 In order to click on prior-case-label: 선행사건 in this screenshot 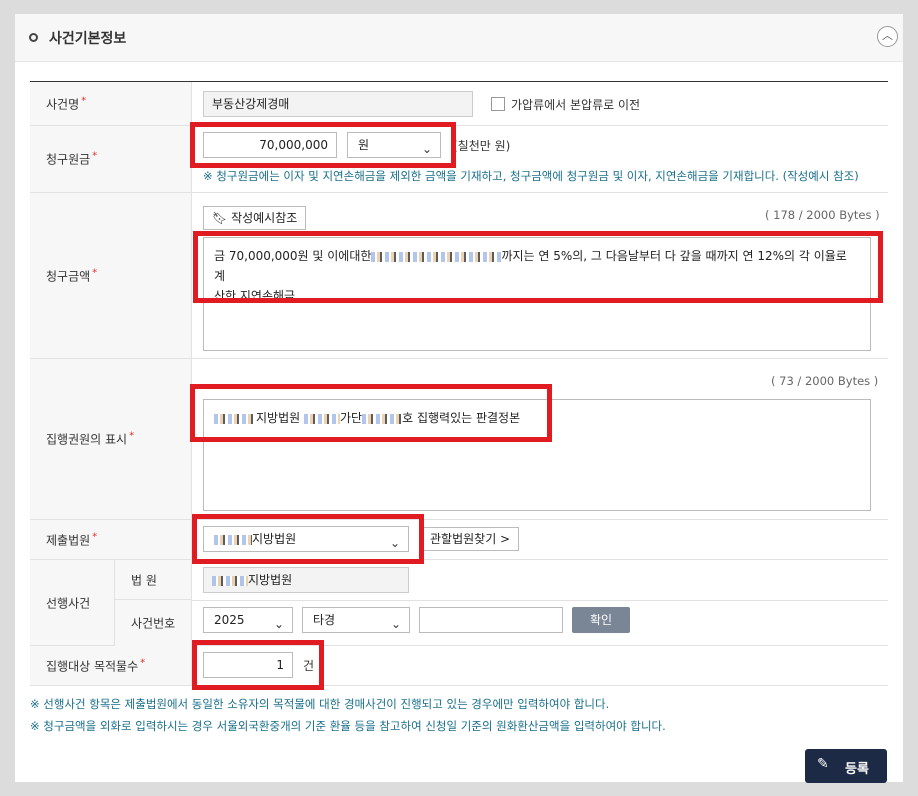, I will do `click(68, 603)`.